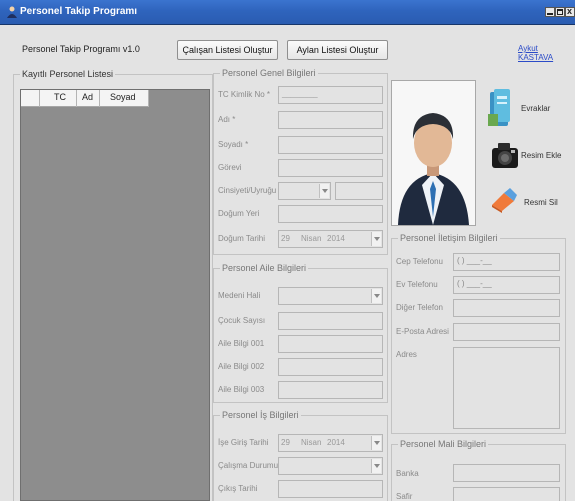 This screenshot has height=501, width=575. What do you see at coordinates (505, 155) in the screenshot?
I see `camera-icon` at bounding box center [505, 155].